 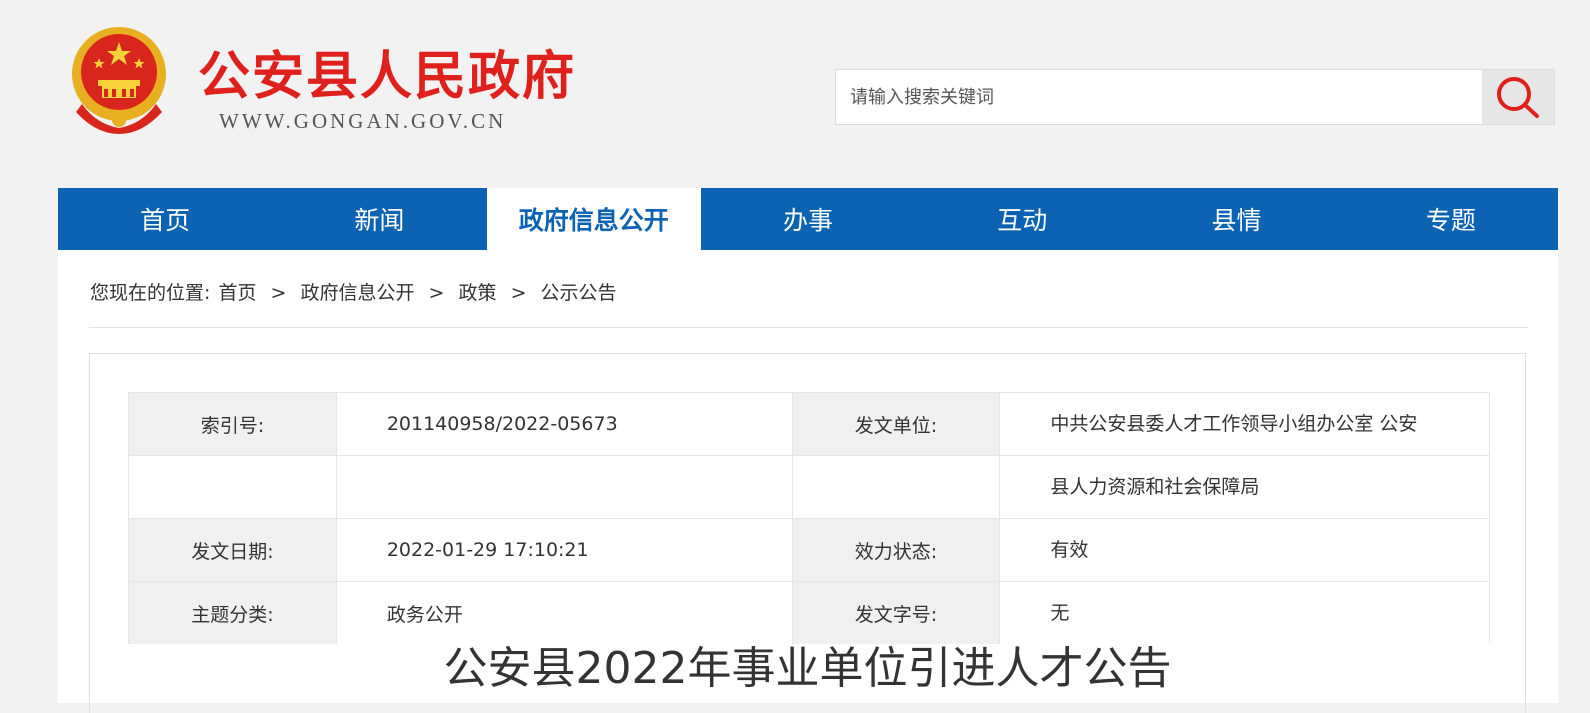 What do you see at coordinates (1022, 219) in the screenshot?
I see `nav-item-interaction: 互动` at bounding box center [1022, 219].